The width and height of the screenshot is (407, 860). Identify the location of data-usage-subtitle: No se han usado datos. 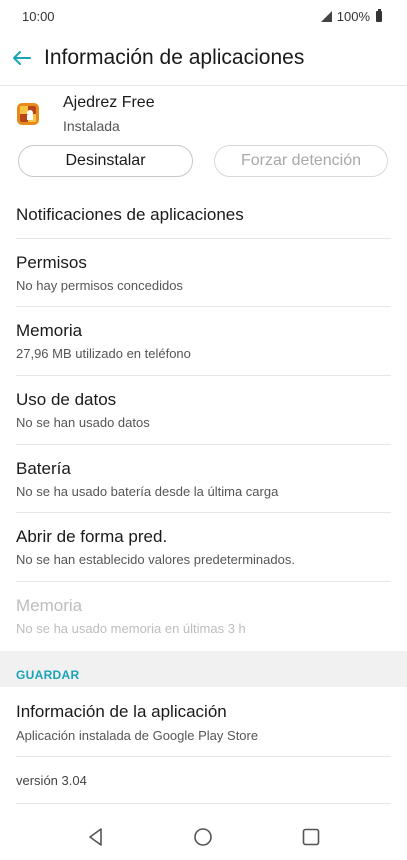
(83, 422).